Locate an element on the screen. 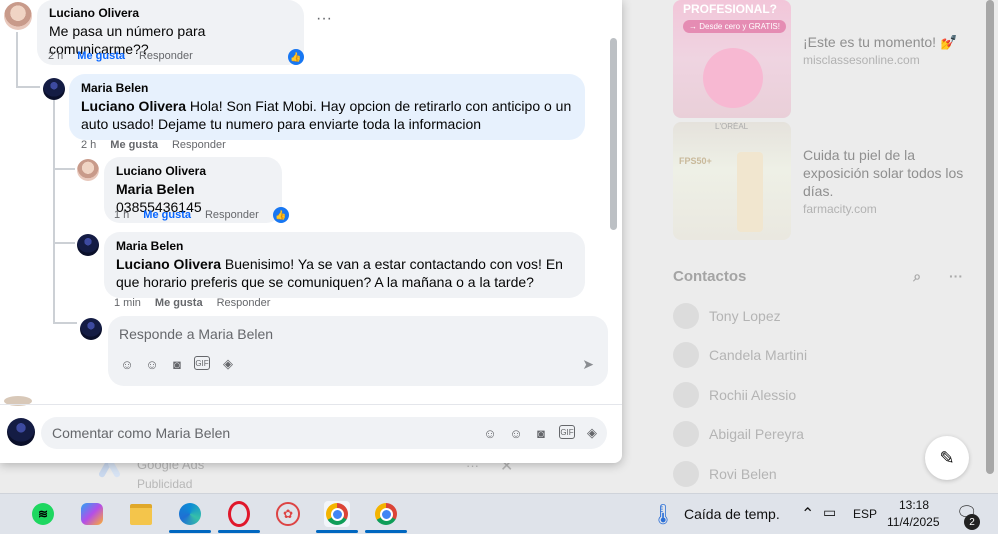 The width and height of the screenshot is (998, 534). contacts-title: Contactos is located at coordinates (710, 276).